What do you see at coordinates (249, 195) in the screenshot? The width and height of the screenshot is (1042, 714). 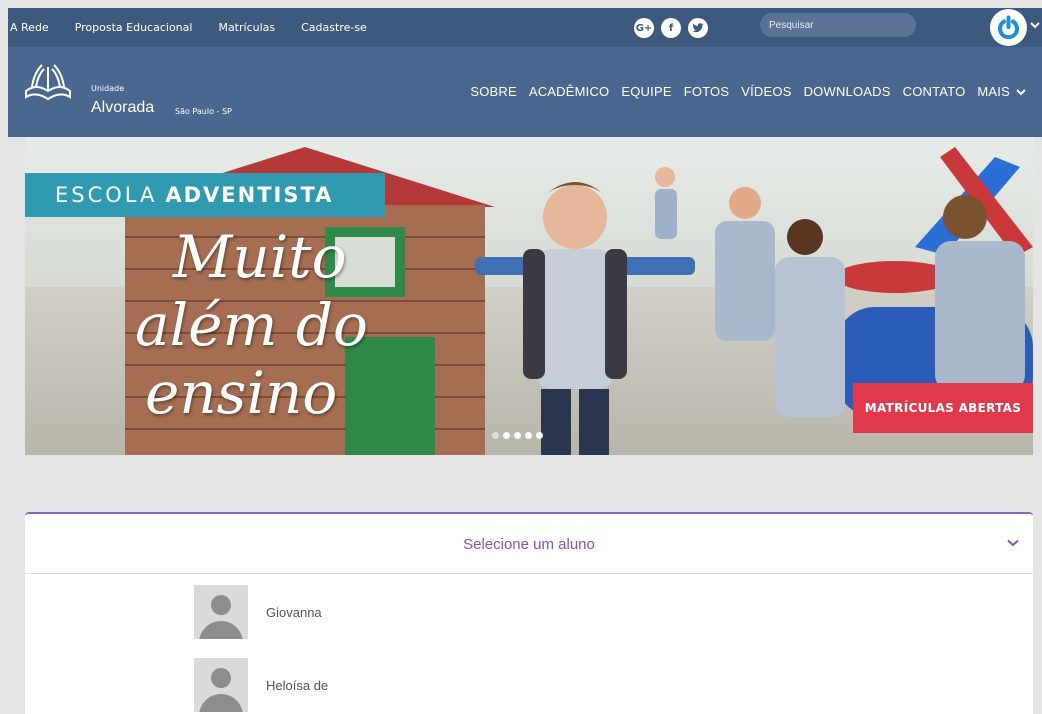 I see `school-tag-bold: ADVENTISTA` at bounding box center [249, 195].